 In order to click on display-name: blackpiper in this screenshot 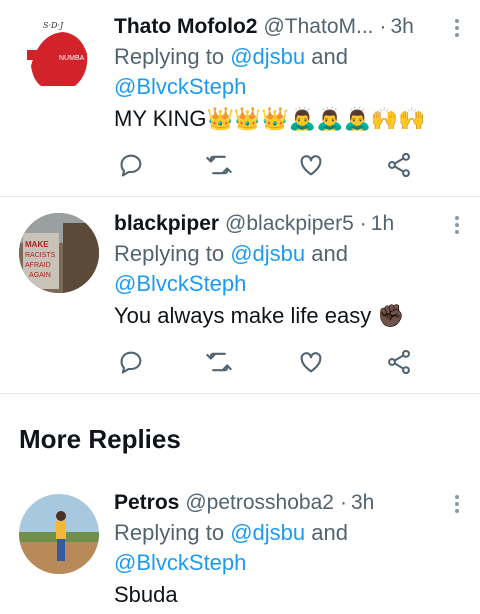, I will do `click(166, 224)`.